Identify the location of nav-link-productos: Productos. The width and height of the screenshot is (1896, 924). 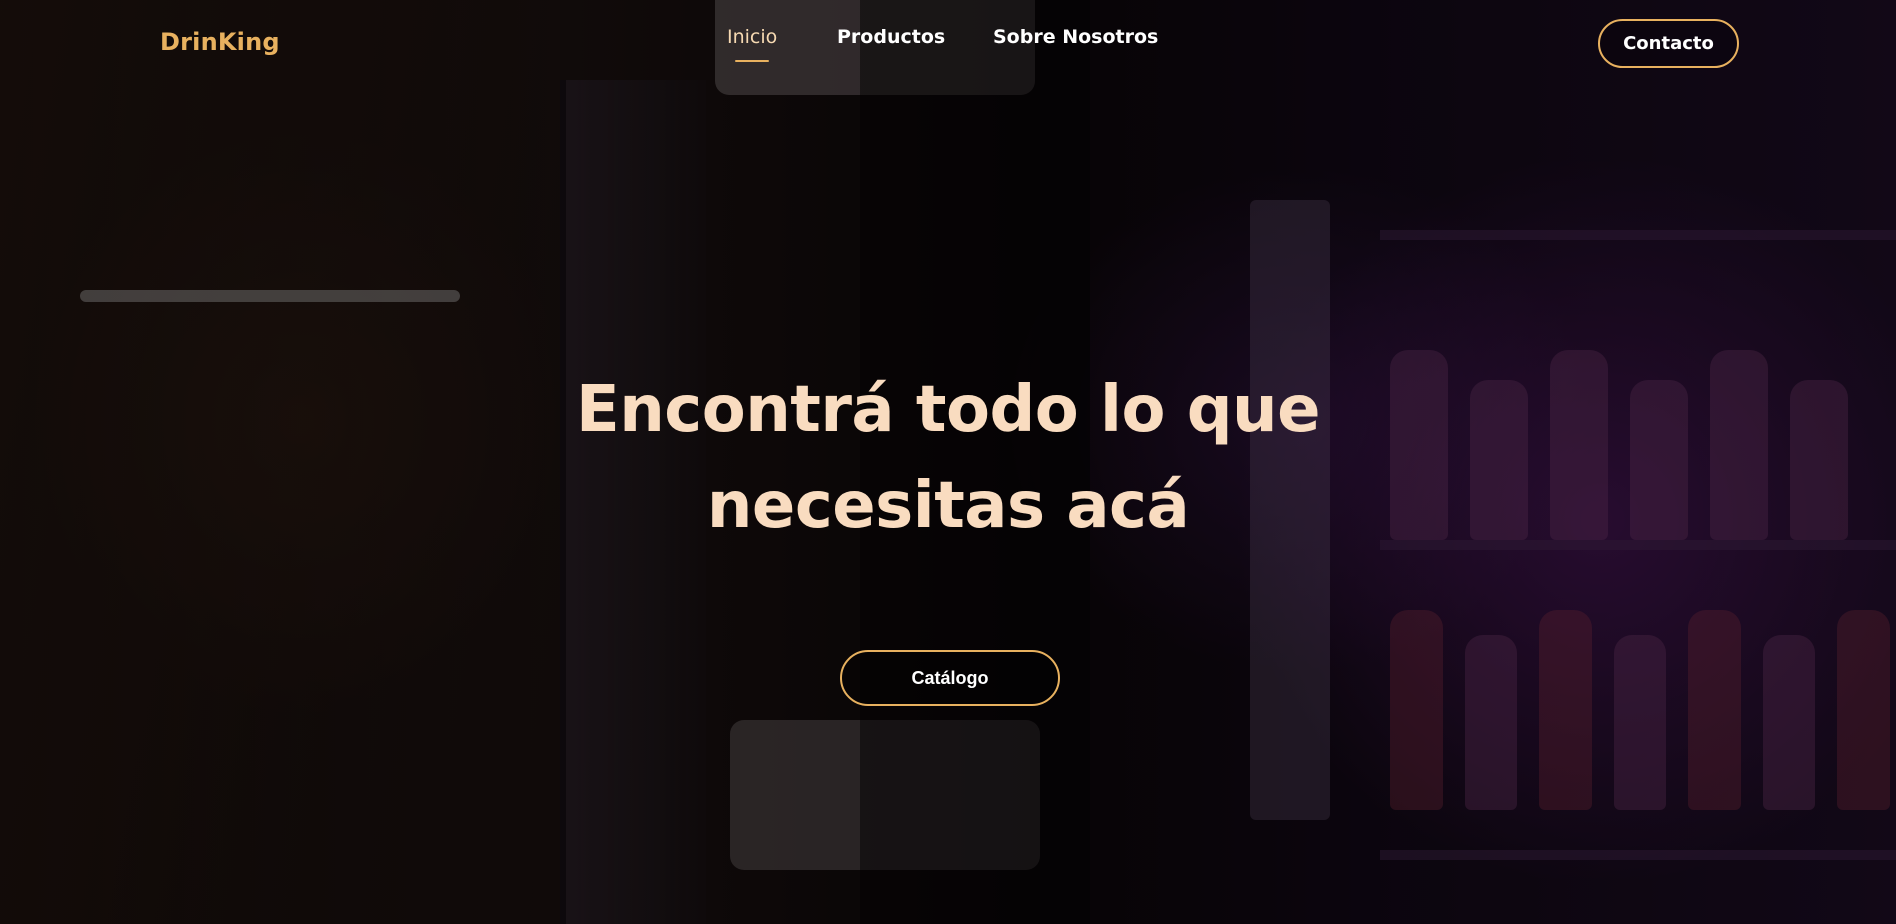
(891, 37).